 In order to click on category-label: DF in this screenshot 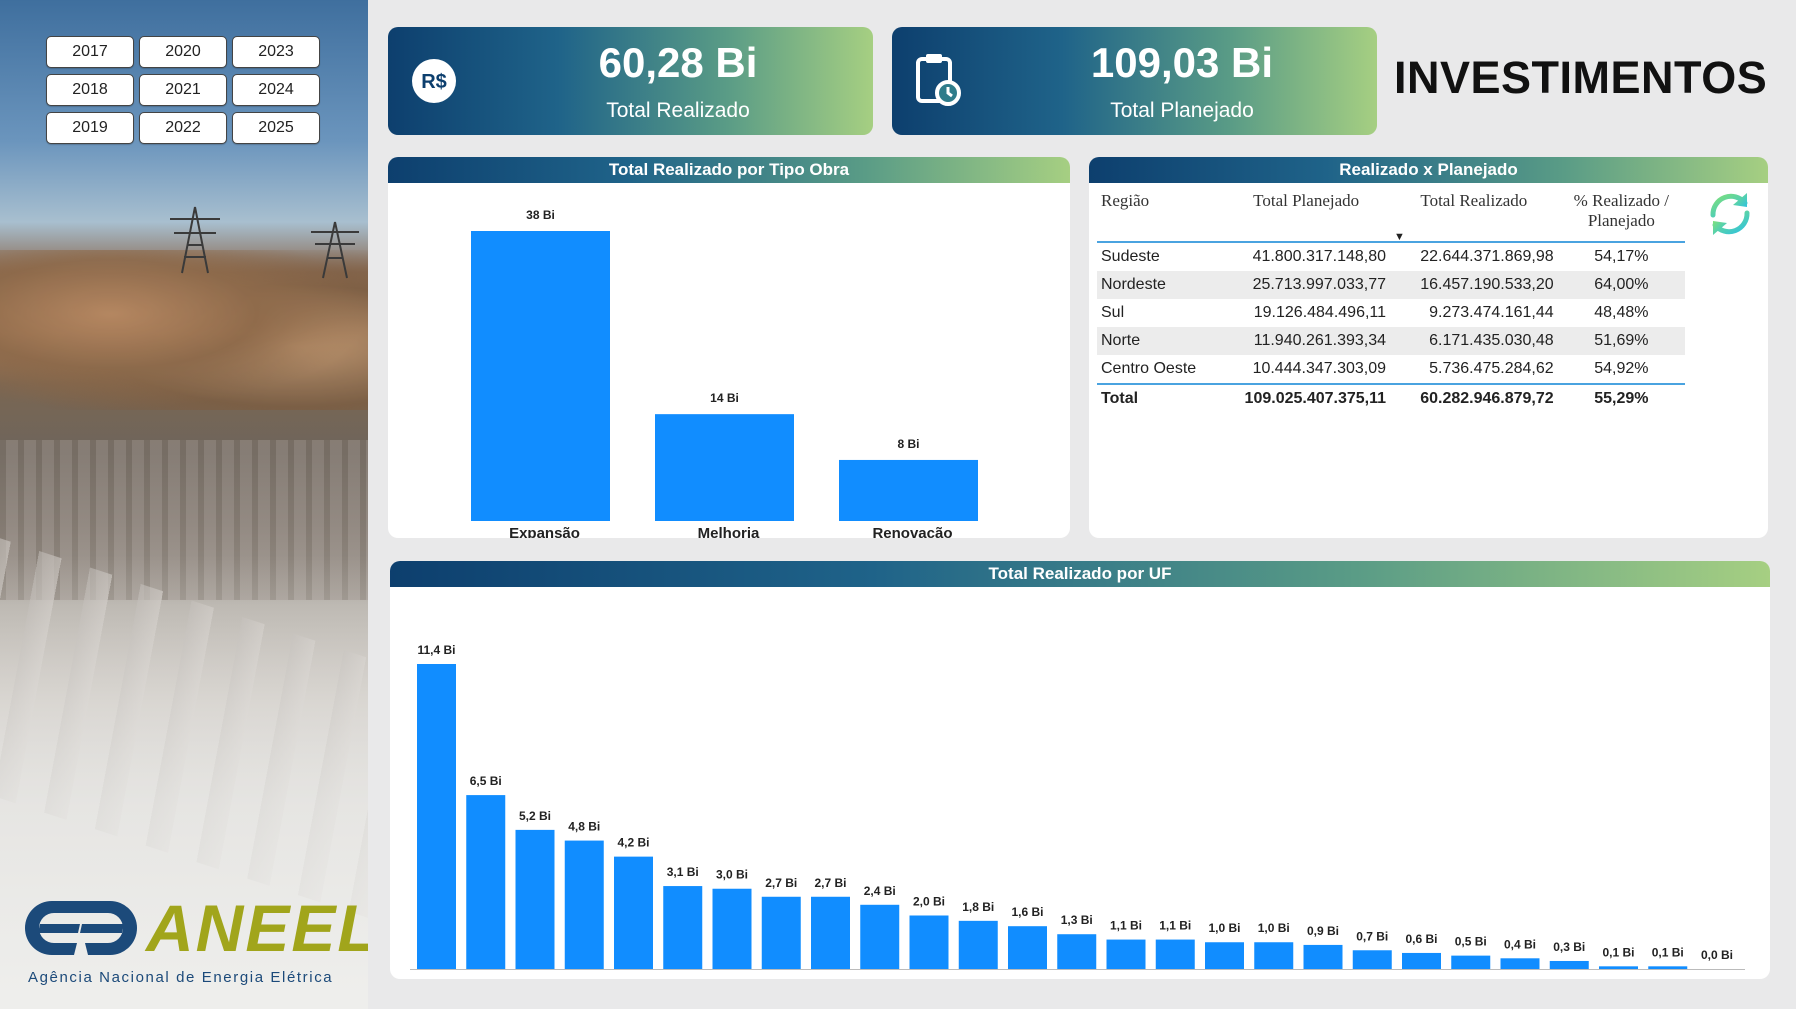, I will do `click(1619, 978)`.